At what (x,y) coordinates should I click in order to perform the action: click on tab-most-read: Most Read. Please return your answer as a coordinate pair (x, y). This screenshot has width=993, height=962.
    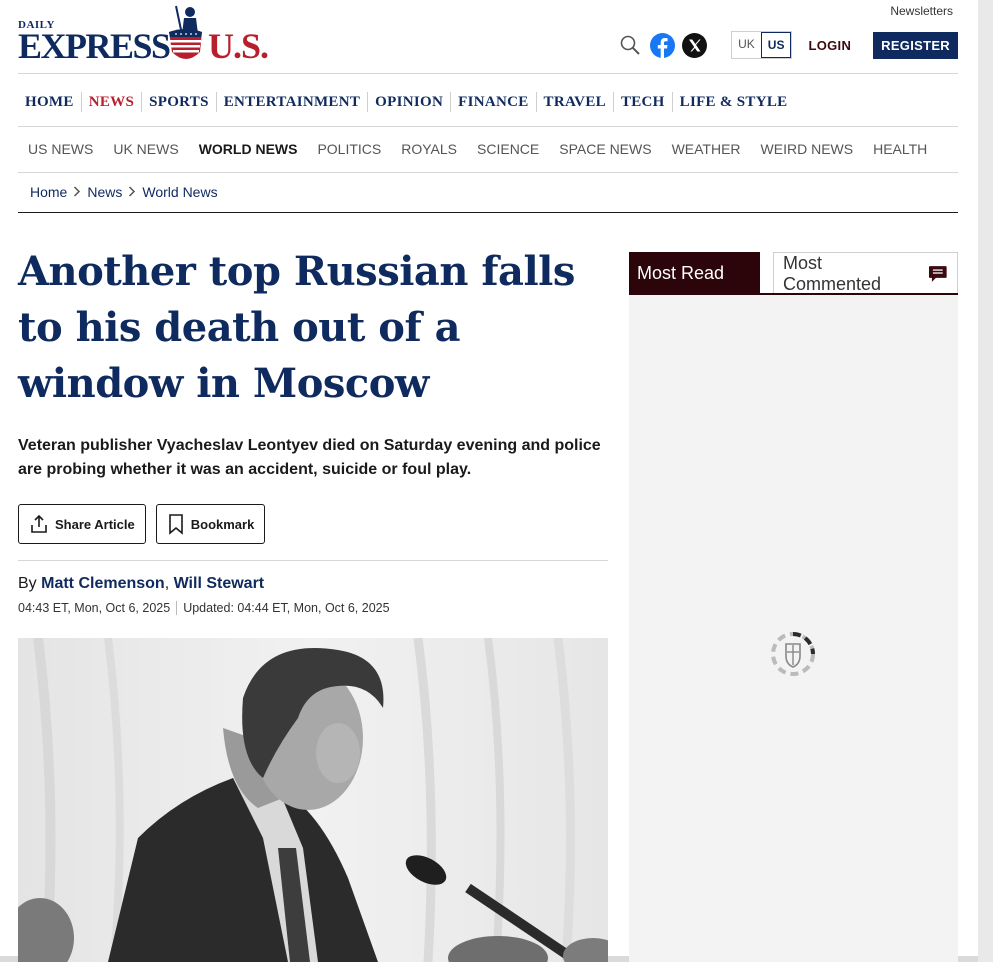
    Looking at the image, I should click on (694, 273).